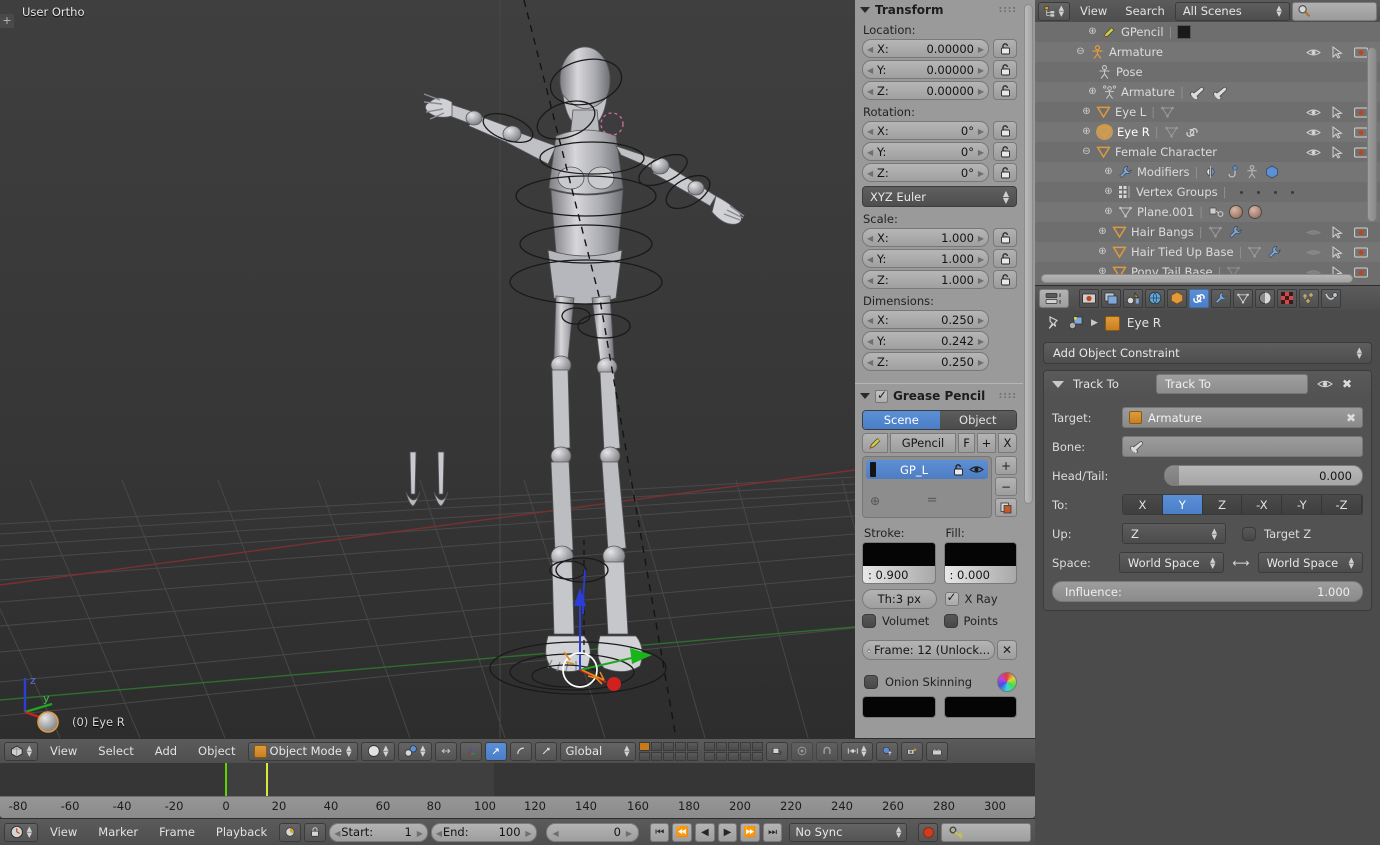 Image resolution: width=1380 pixels, height=845 pixels. What do you see at coordinates (1058, 384) in the screenshot?
I see `collapse-triangle-icon` at bounding box center [1058, 384].